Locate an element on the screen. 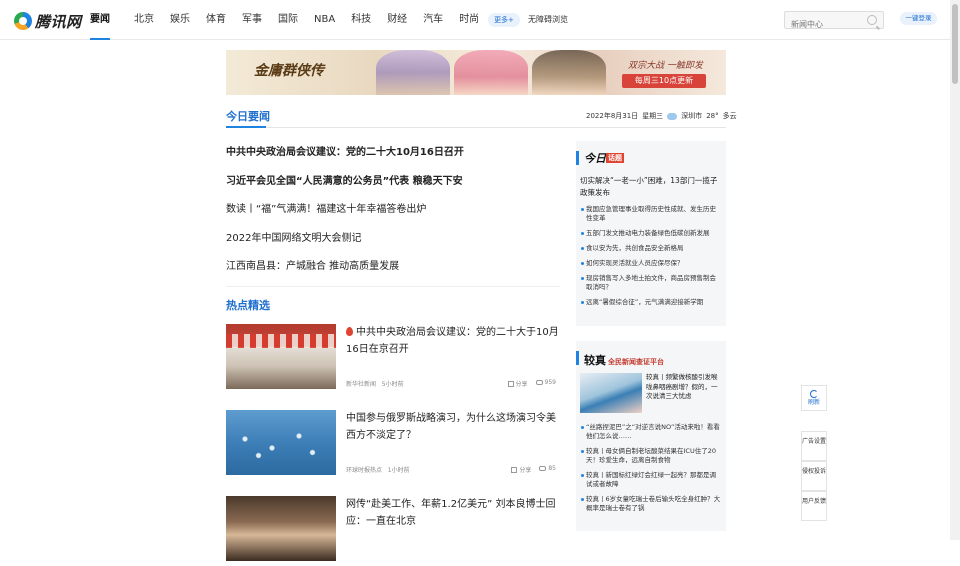 The width and height of the screenshot is (960, 566). headline-link: 江西南昌县：产城融合 推动高质量发展 is located at coordinates (393, 273).